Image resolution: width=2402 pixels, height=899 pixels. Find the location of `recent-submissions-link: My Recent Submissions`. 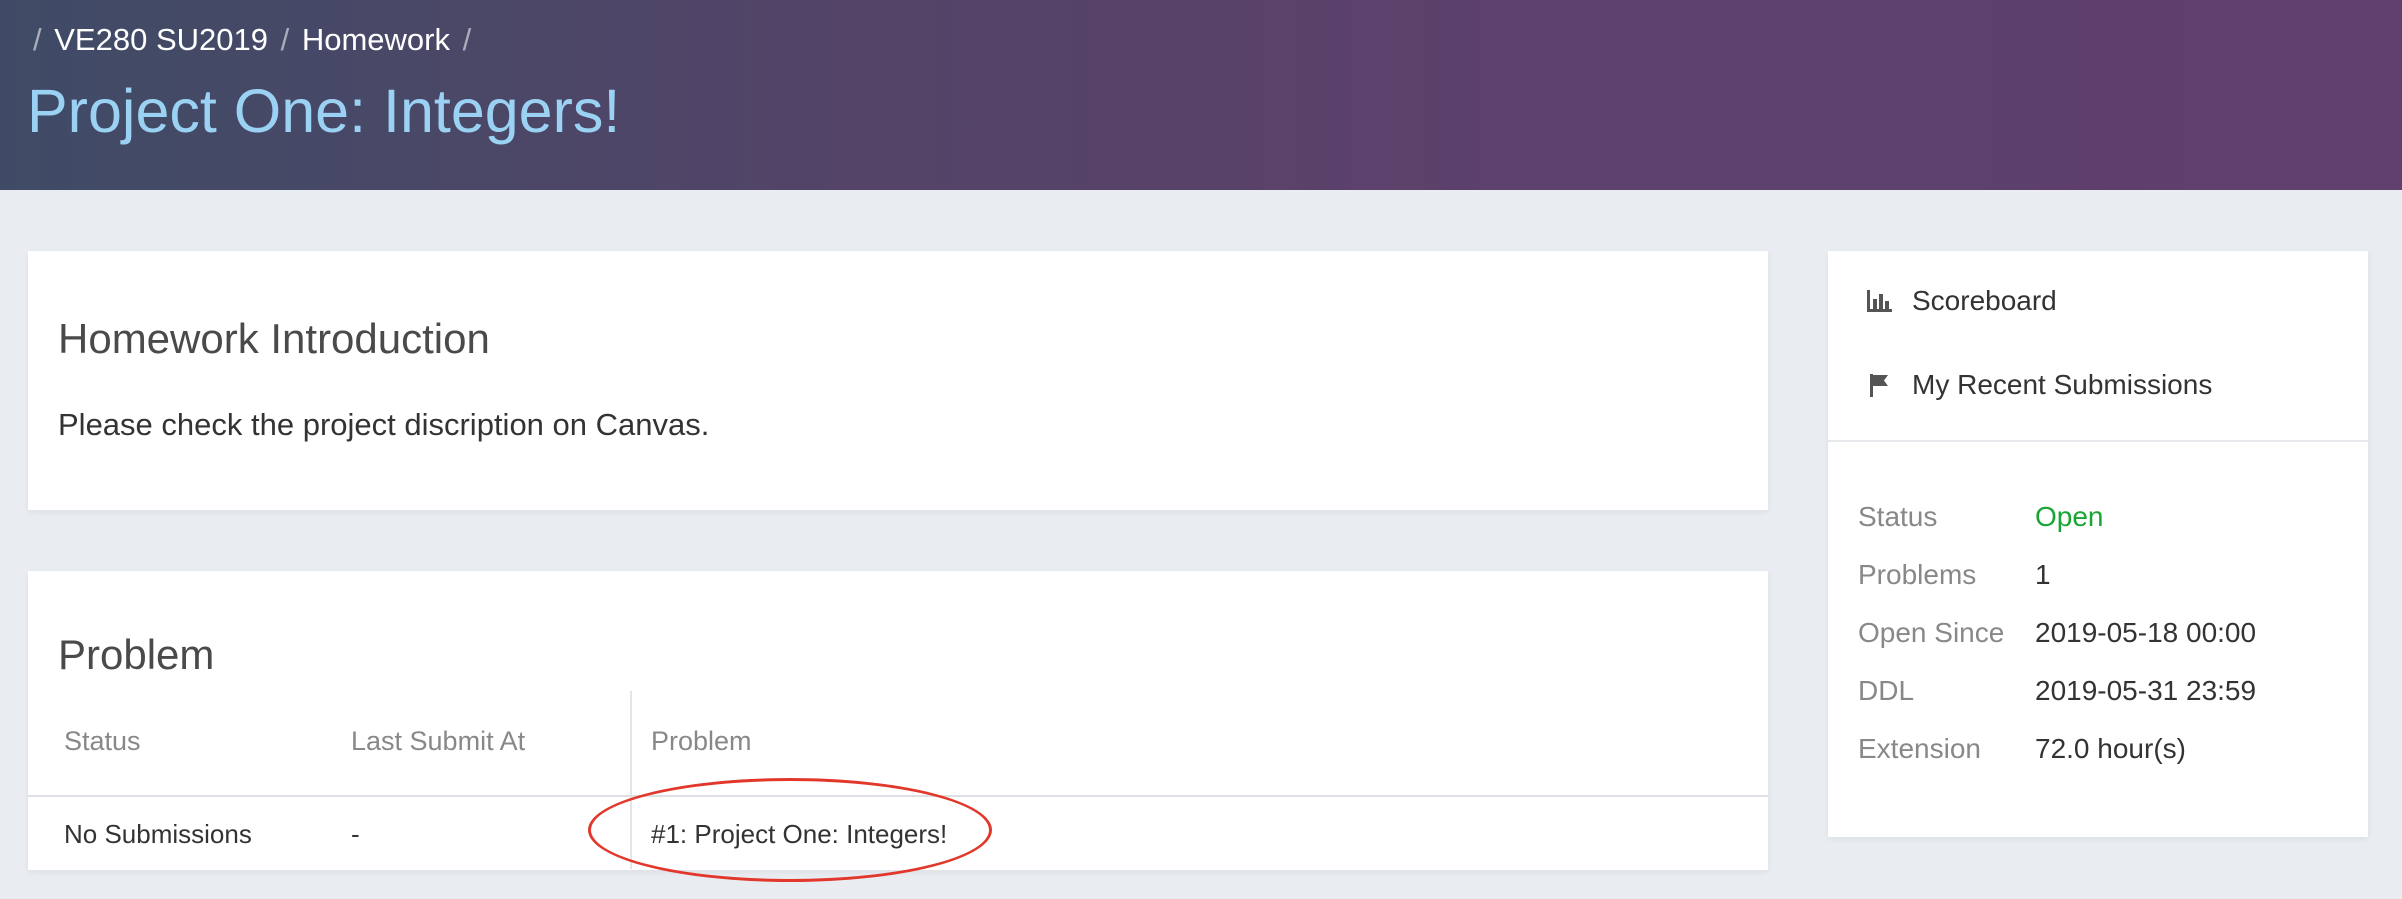

recent-submissions-link: My Recent Submissions is located at coordinates (2038, 385).